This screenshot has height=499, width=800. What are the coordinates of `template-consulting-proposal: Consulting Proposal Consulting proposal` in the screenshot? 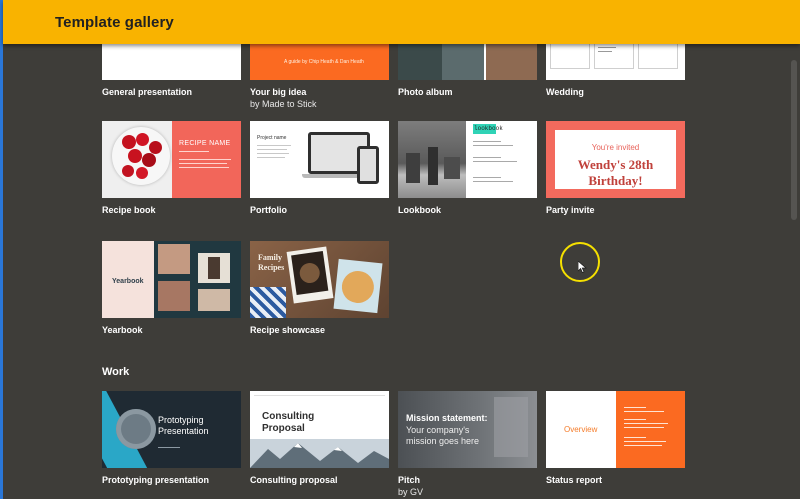 It's located at (319, 438).